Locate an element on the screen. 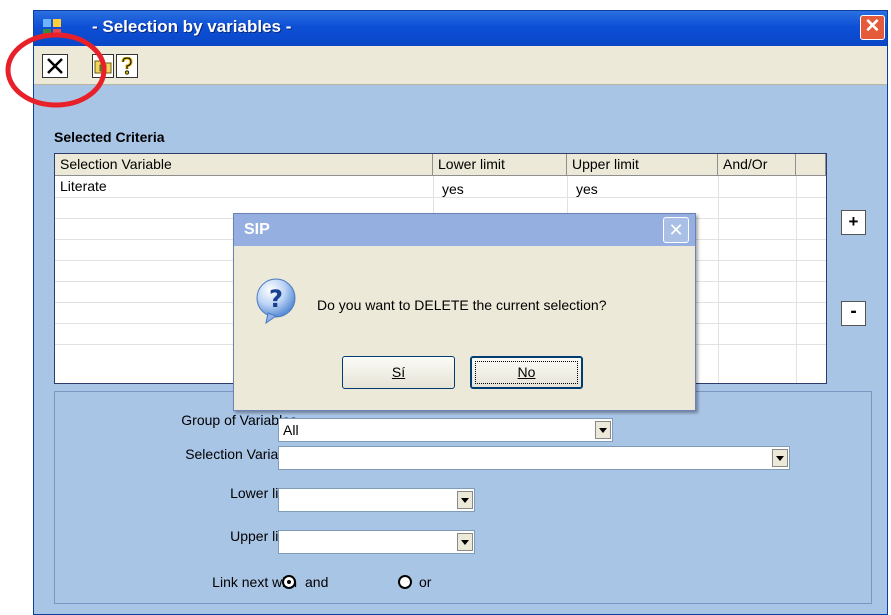  group-of-variables-select: All is located at coordinates (445, 430).